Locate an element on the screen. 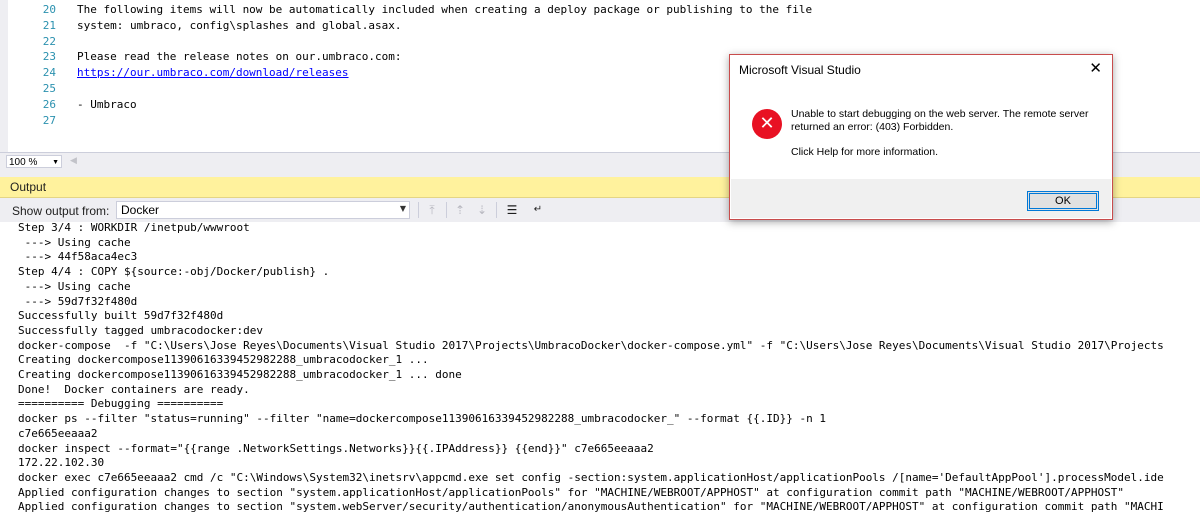  line-number: 20 is located at coordinates (49, 9).